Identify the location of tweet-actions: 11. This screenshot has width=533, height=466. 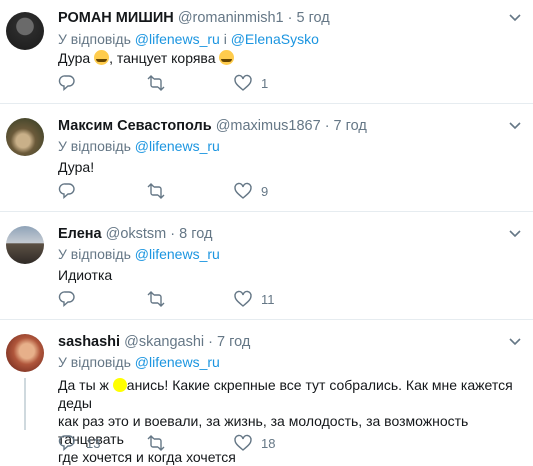
(188, 300).